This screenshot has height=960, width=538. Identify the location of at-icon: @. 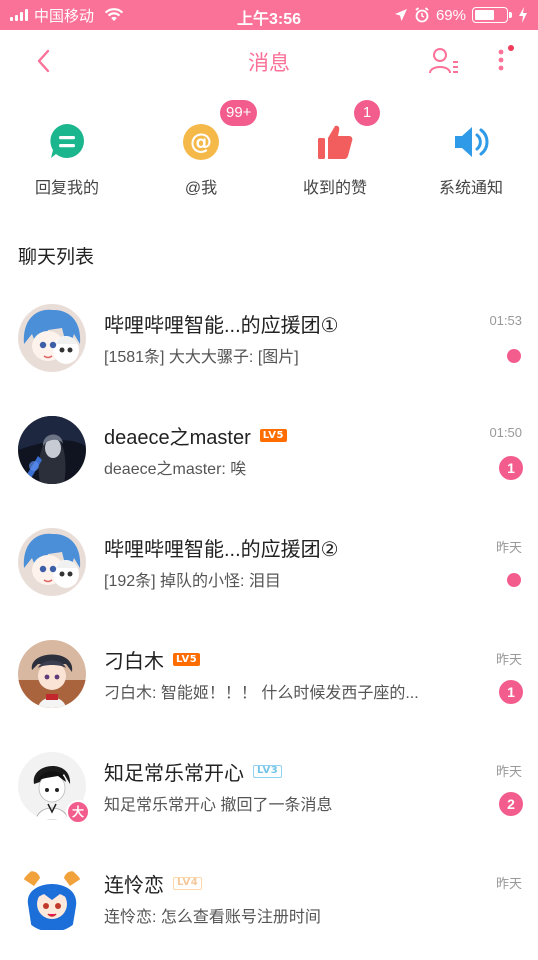
(201, 142).